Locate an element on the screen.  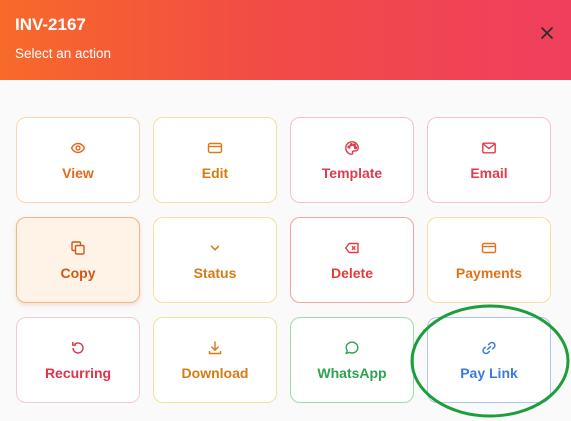
invoice-title: INV-2167 is located at coordinates (50, 24).